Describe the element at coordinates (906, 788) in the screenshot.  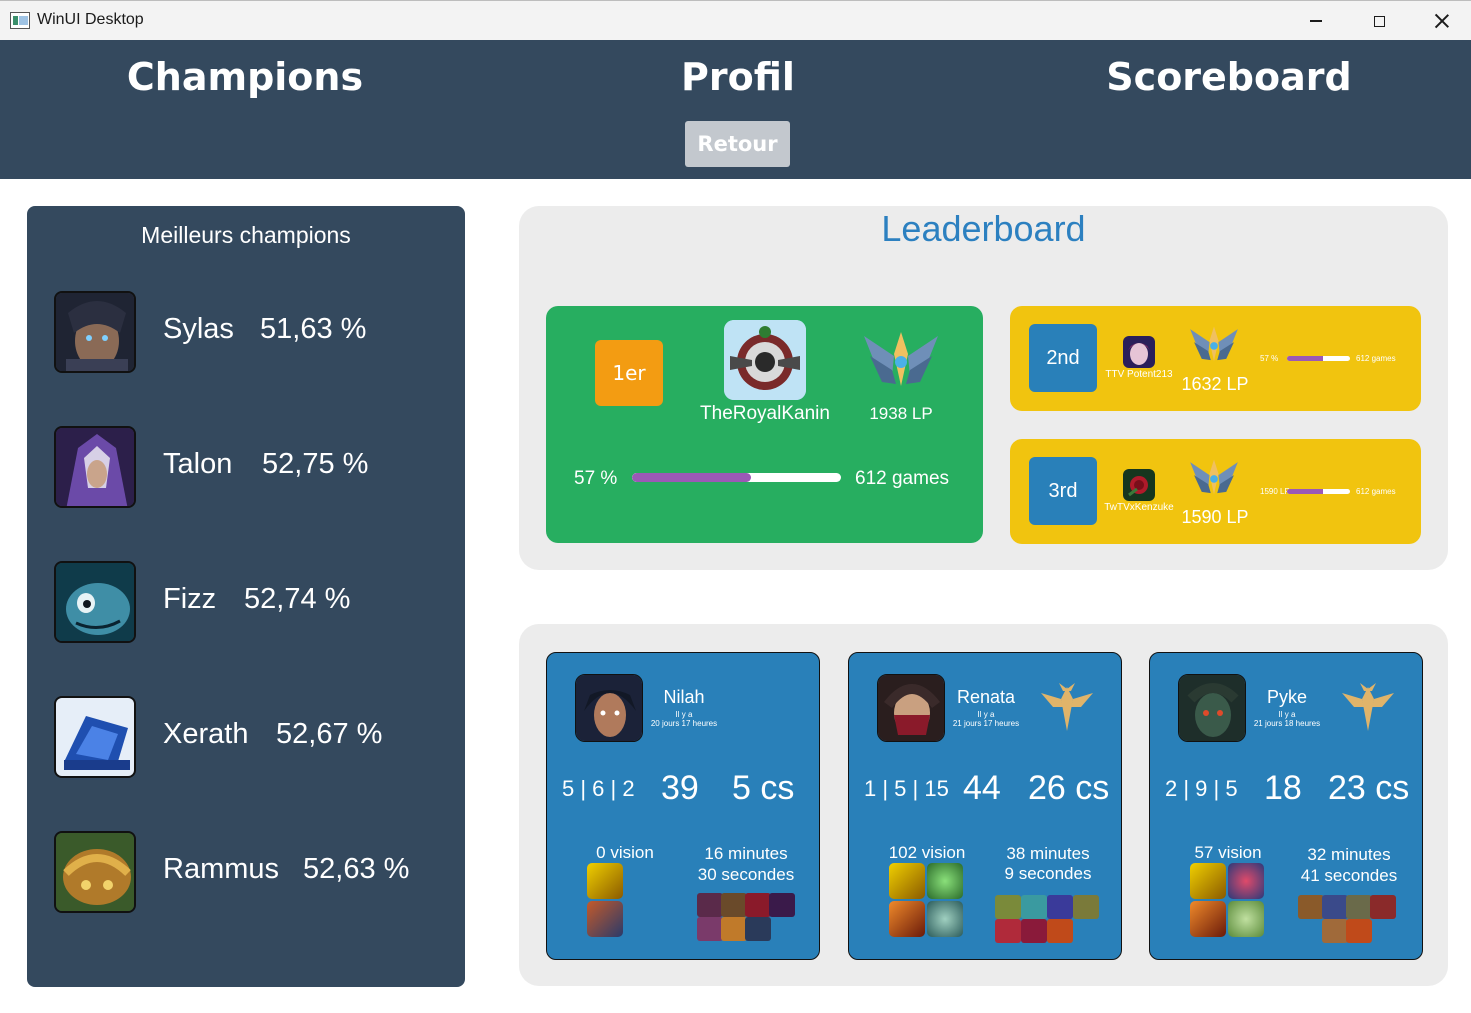
I see `match-kda: 1 | 5 | 15` at that location.